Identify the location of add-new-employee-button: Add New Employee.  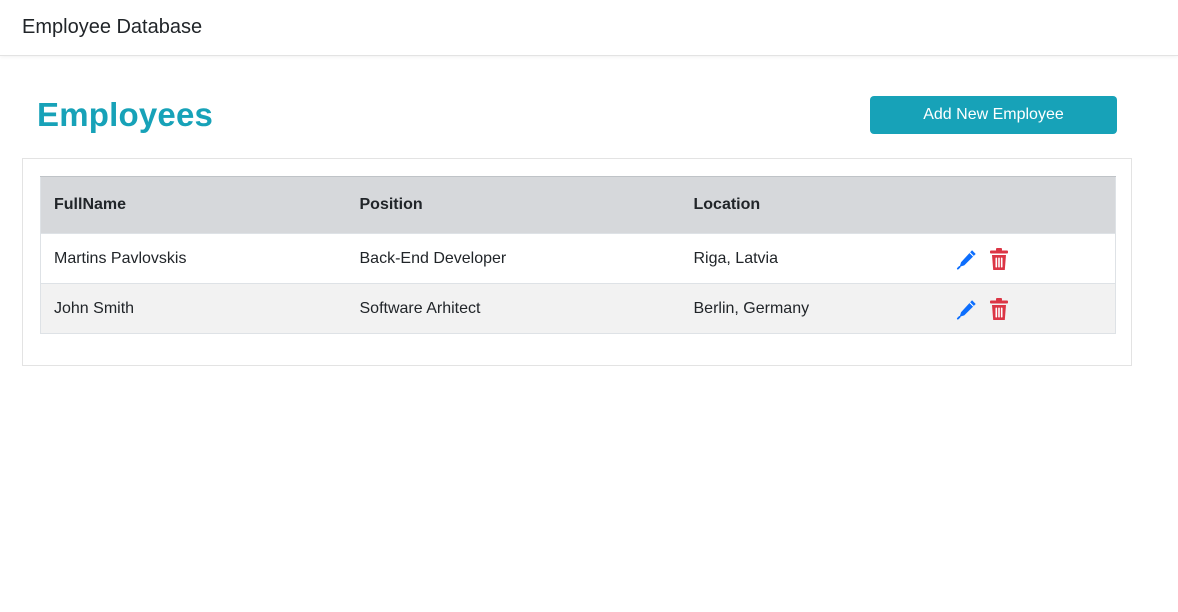
(993, 115).